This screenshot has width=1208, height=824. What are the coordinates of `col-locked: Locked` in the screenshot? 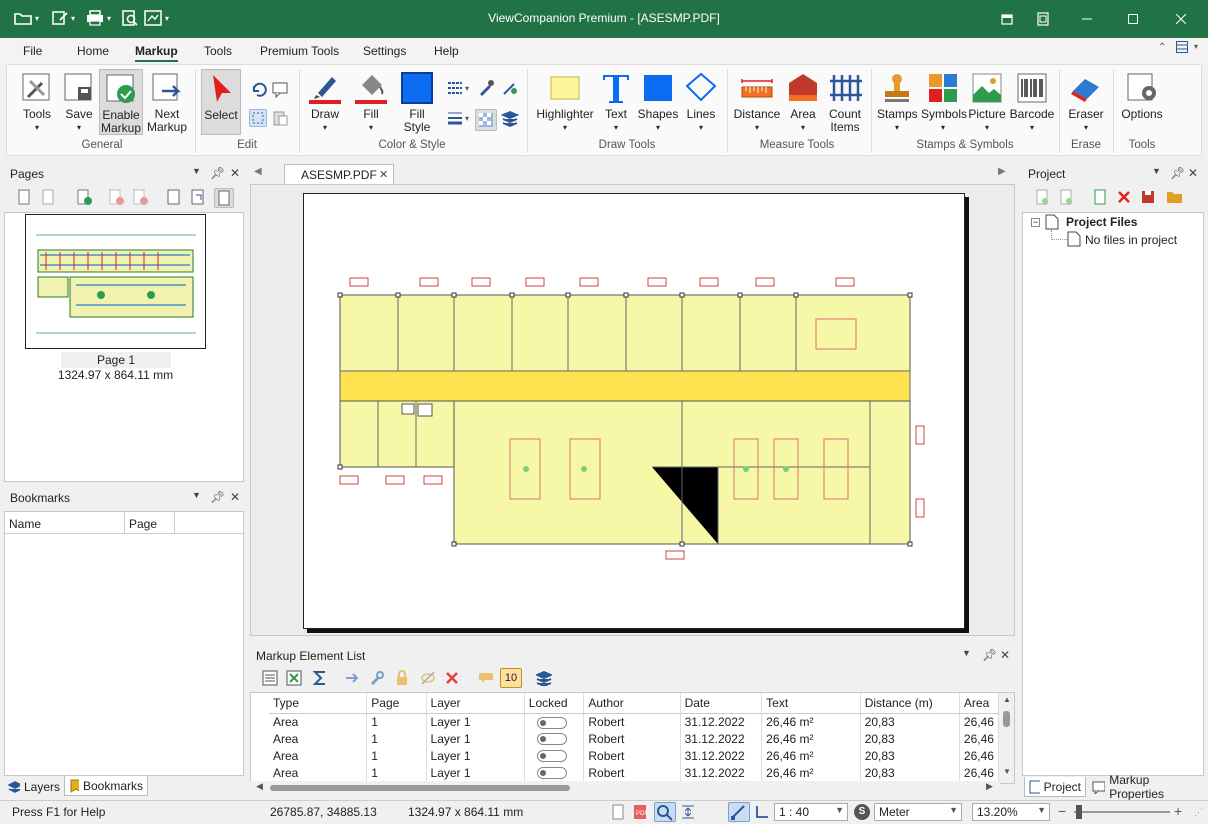 It's located at (554, 703).